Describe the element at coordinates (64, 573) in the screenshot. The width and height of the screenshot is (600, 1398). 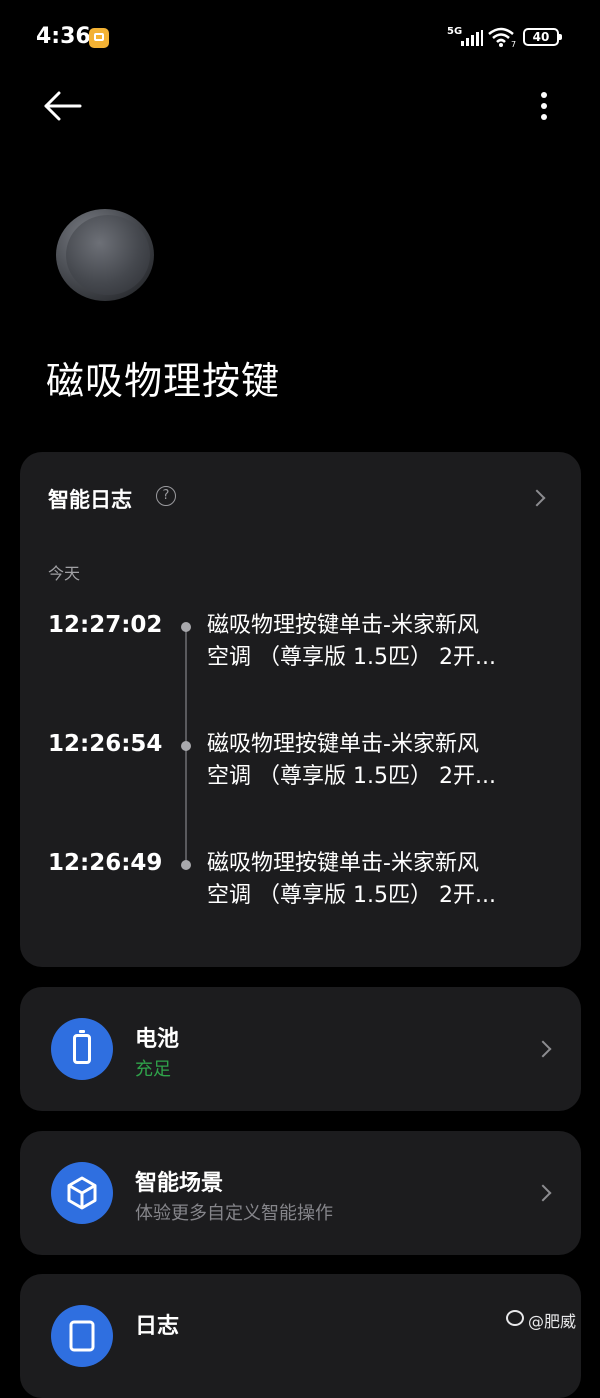
I see `day-label: 今天` at that location.